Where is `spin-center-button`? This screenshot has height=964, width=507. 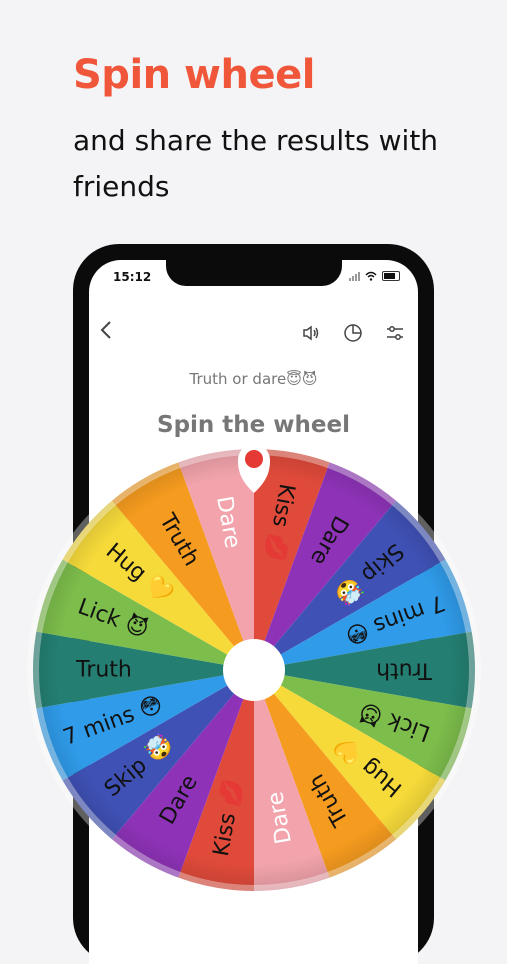
spin-center-button is located at coordinates (254, 670).